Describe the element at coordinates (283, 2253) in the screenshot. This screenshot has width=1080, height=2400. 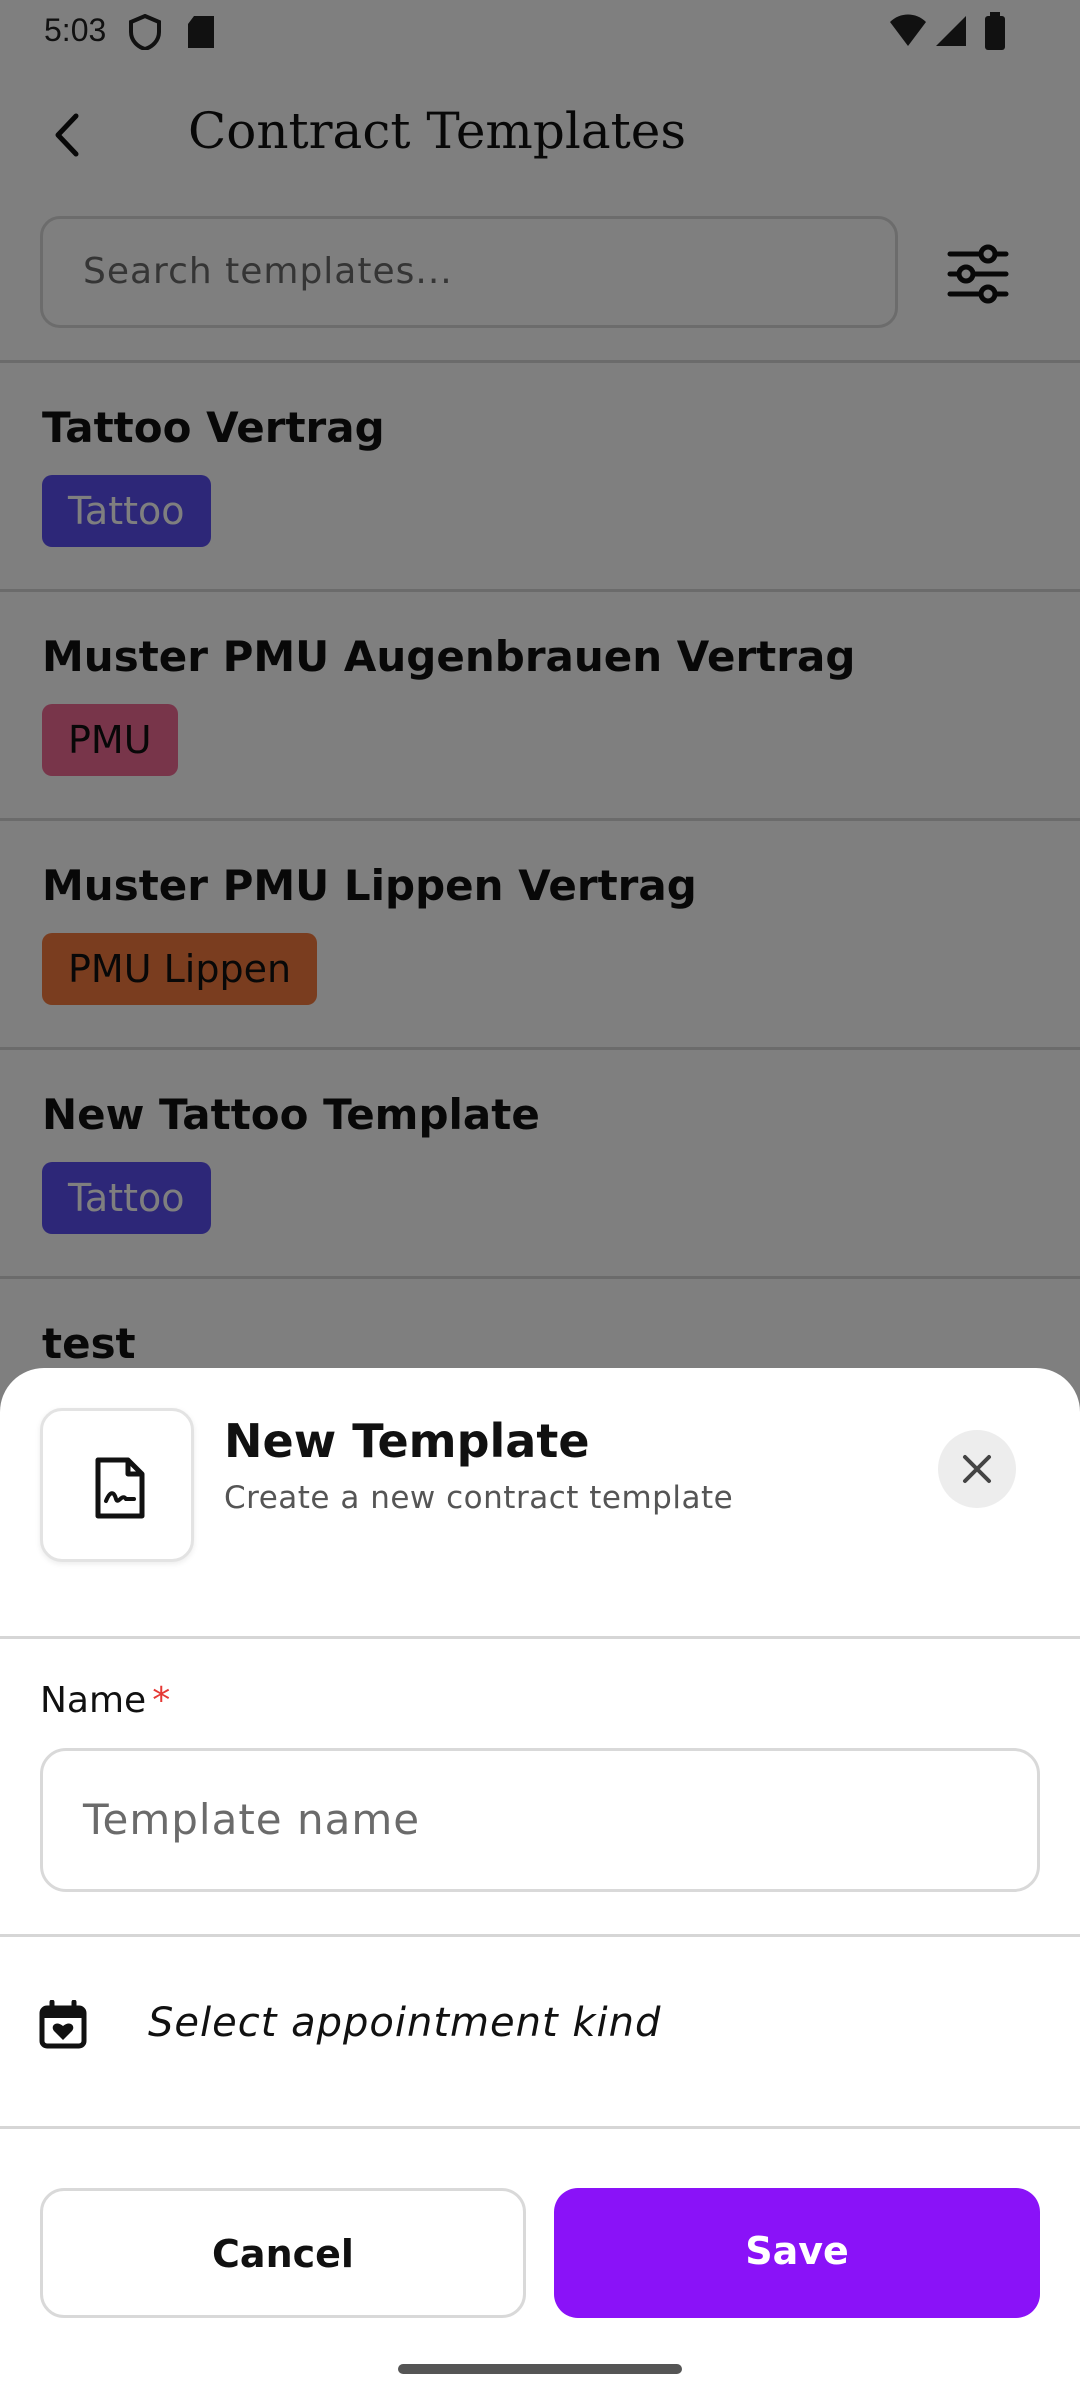
I see `cancel-button: Cancel` at that location.